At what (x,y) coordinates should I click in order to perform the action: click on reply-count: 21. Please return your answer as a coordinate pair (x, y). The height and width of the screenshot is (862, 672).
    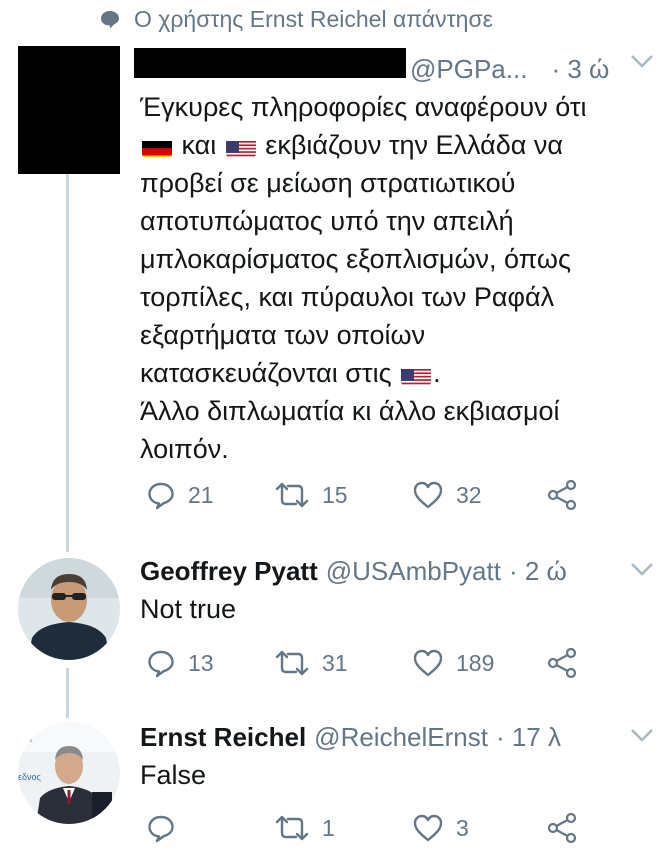
    Looking at the image, I should click on (201, 494).